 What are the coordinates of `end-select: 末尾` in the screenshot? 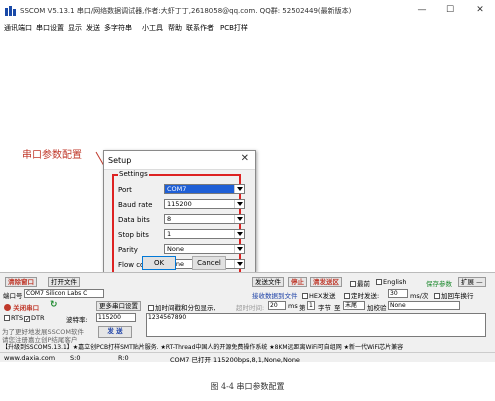 It's located at (354, 305).